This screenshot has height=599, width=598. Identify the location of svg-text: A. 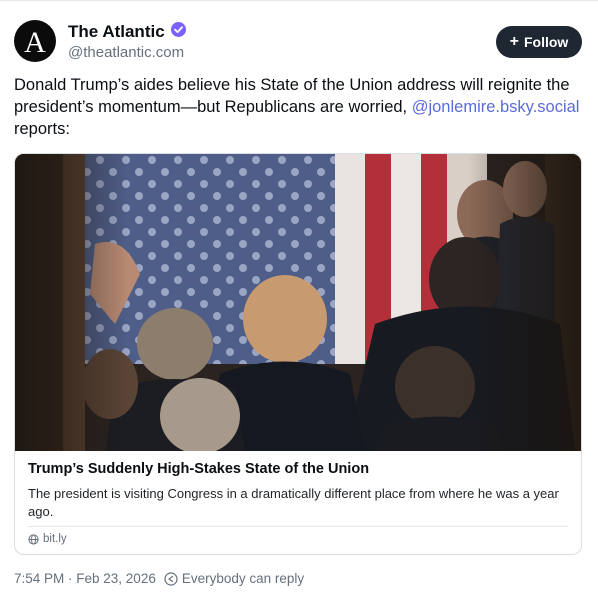
(35, 42).